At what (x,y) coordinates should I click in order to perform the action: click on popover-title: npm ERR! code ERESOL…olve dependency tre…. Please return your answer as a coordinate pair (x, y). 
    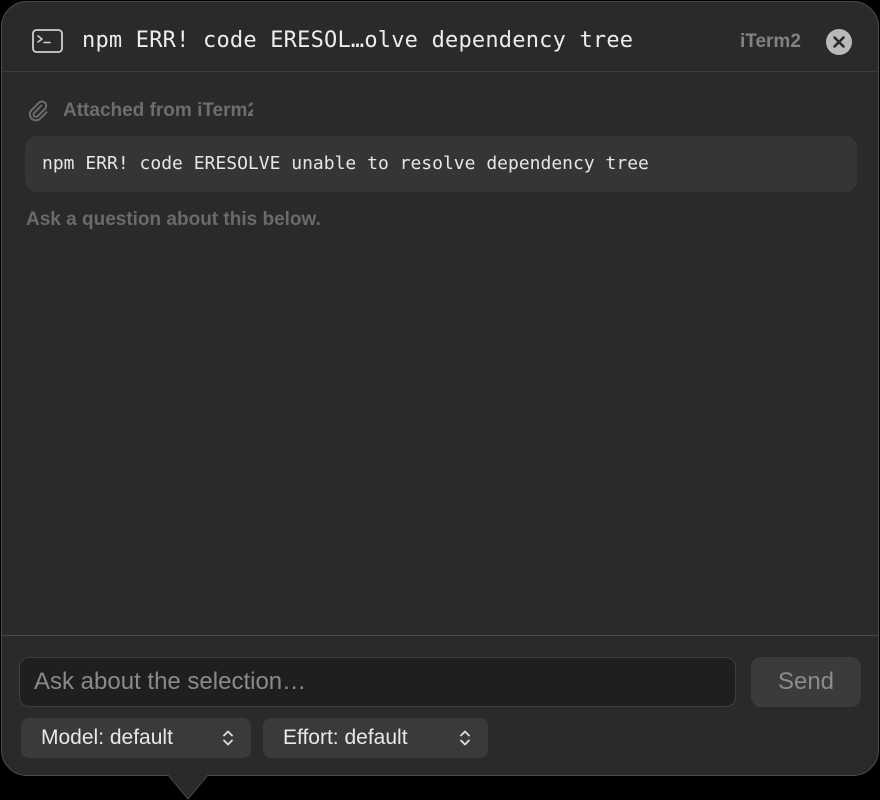
    Looking at the image, I should click on (358, 40).